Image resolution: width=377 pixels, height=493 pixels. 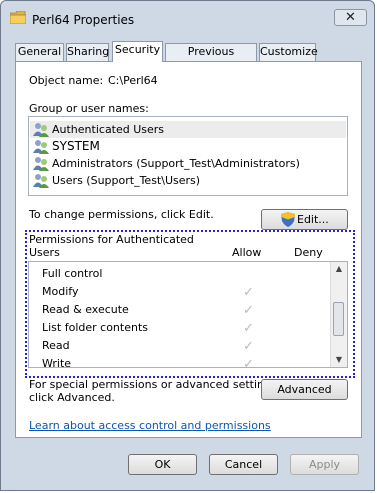 What do you see at coordinates (243, 464) in the screenshot?
I see `cancel-button: Cancel` at bounding box center [243, 464].